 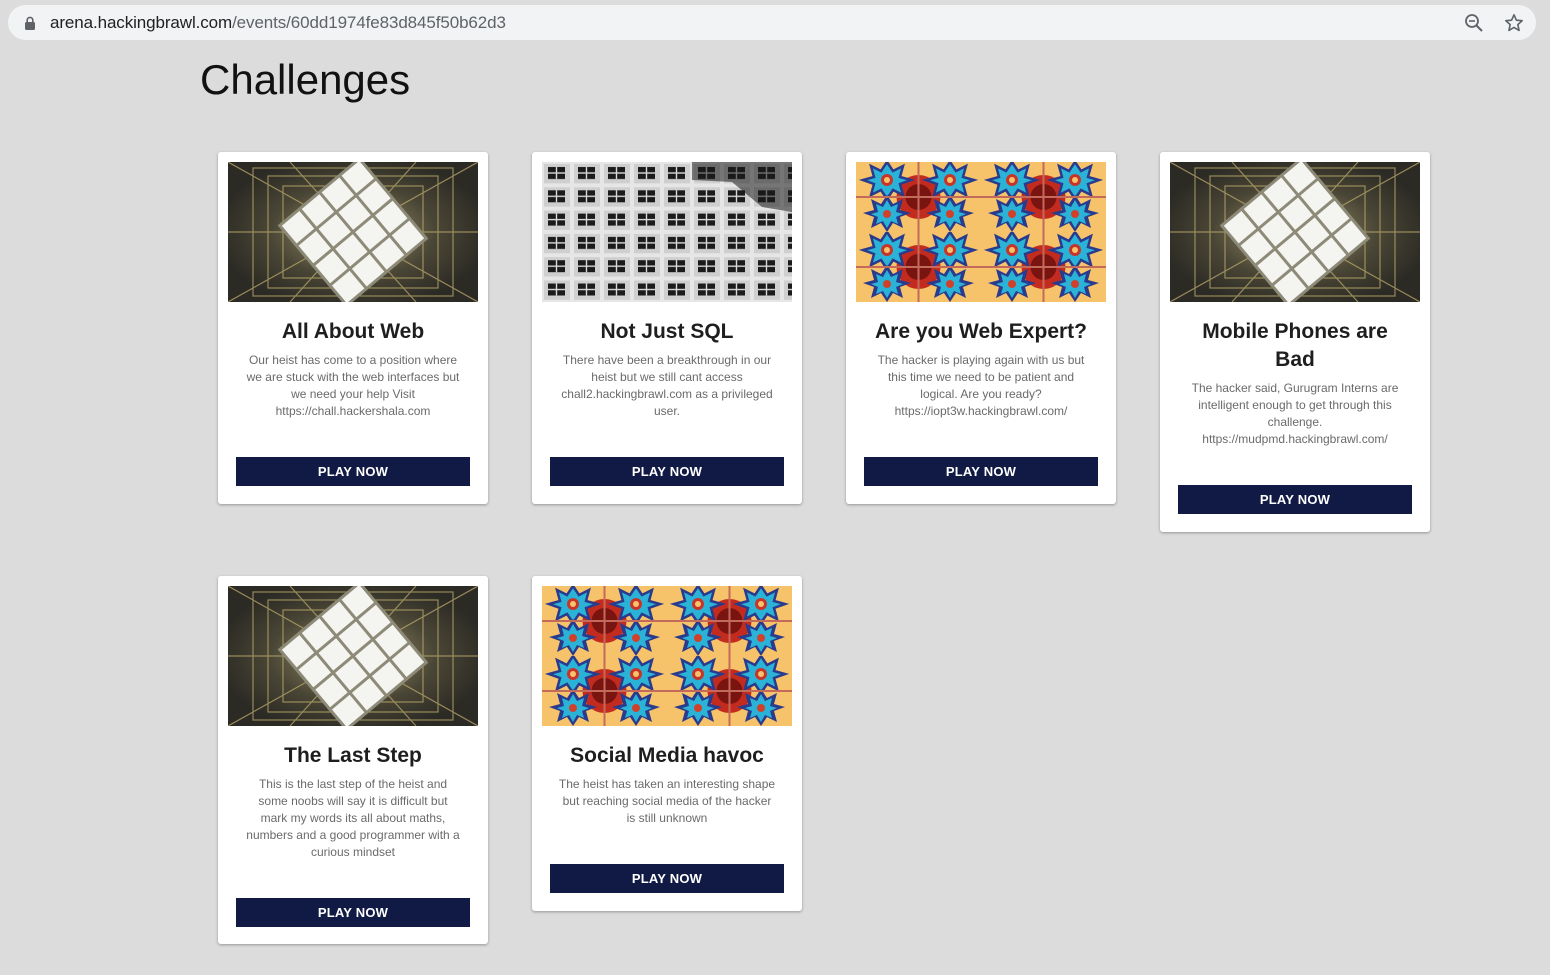 What do you see at coordinates (1514, 23) in the screenshot?
I see `bookmark-star-icon` at bounding box center [1514, 23].